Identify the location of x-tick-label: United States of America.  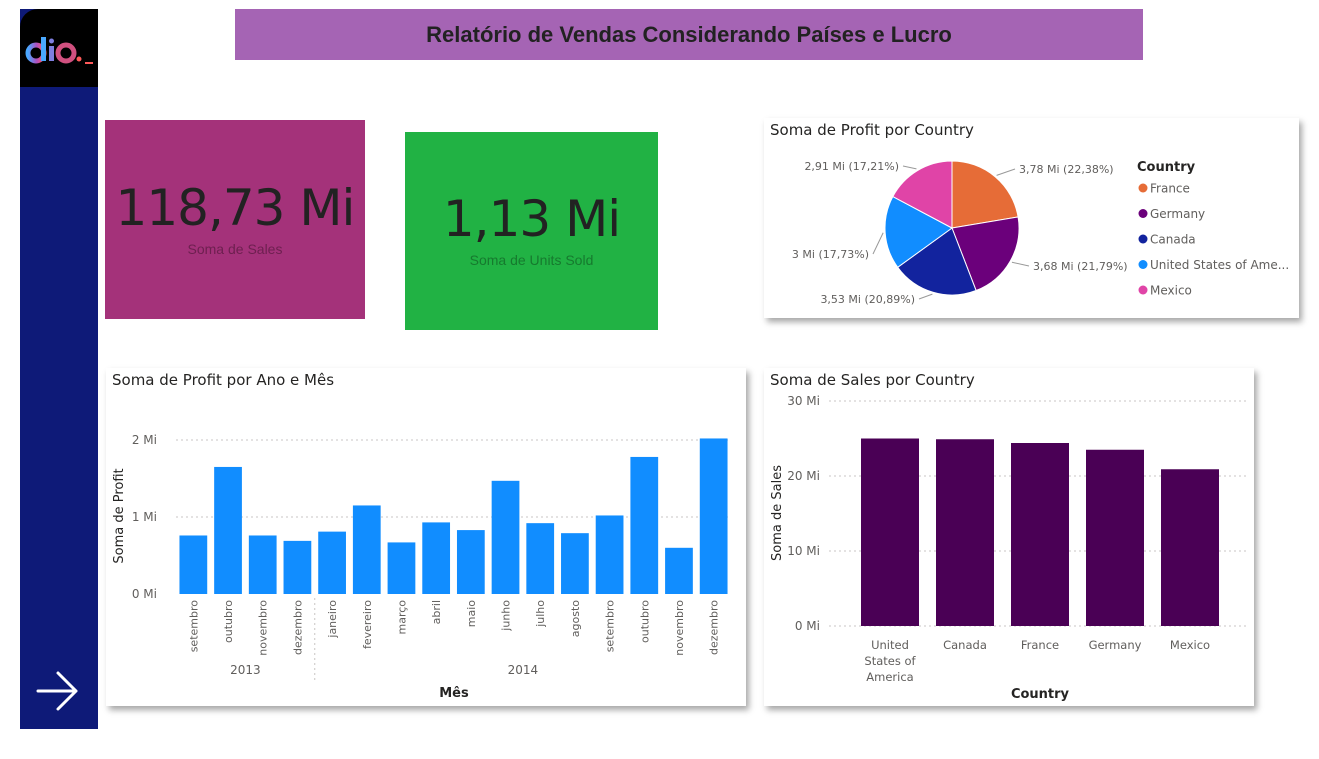
(890, 661).